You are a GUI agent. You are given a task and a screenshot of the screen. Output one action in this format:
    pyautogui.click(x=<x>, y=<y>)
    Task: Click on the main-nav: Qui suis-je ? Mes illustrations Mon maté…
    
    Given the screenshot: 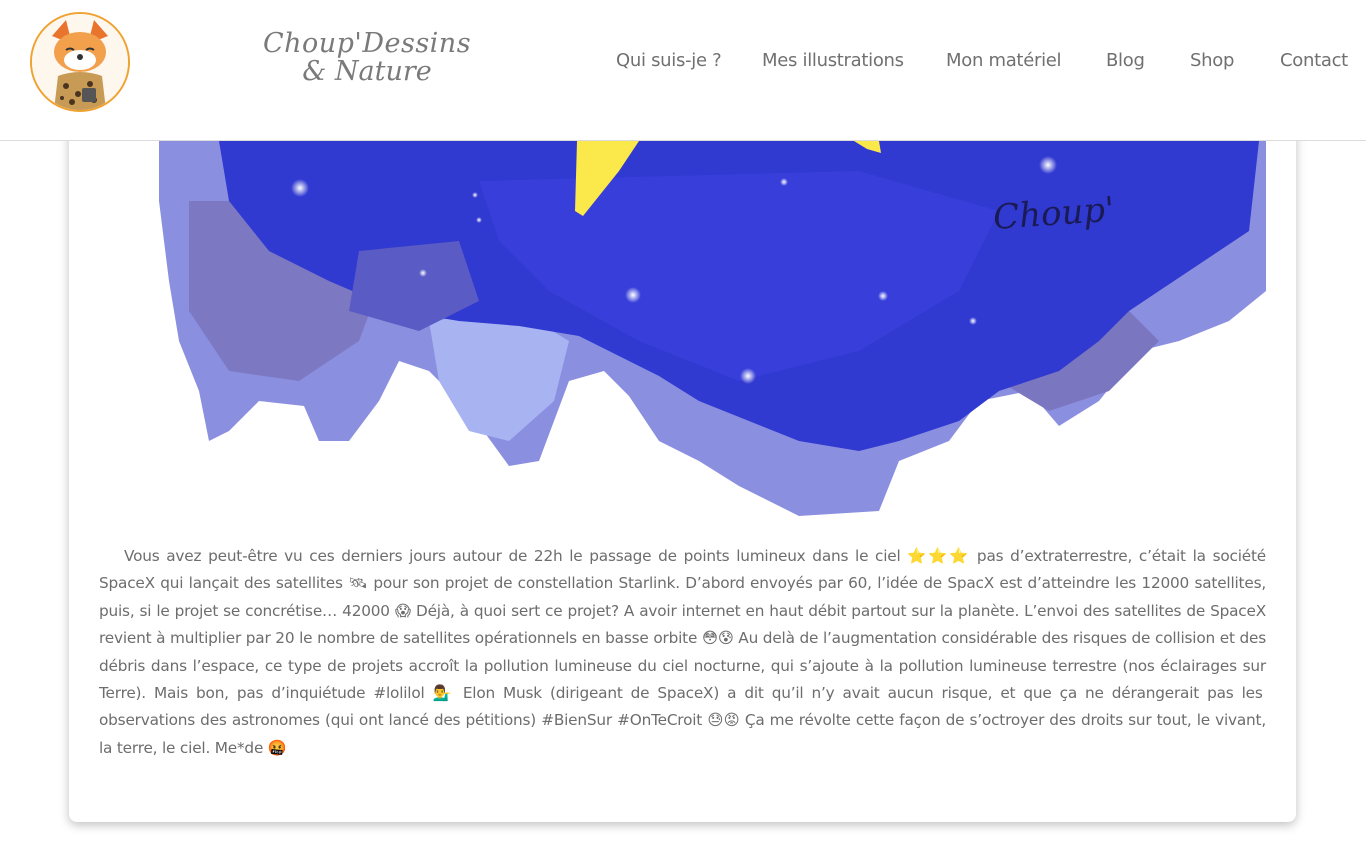 What is the action you would take?
    pyautogui.click(x=683, y=65)
    